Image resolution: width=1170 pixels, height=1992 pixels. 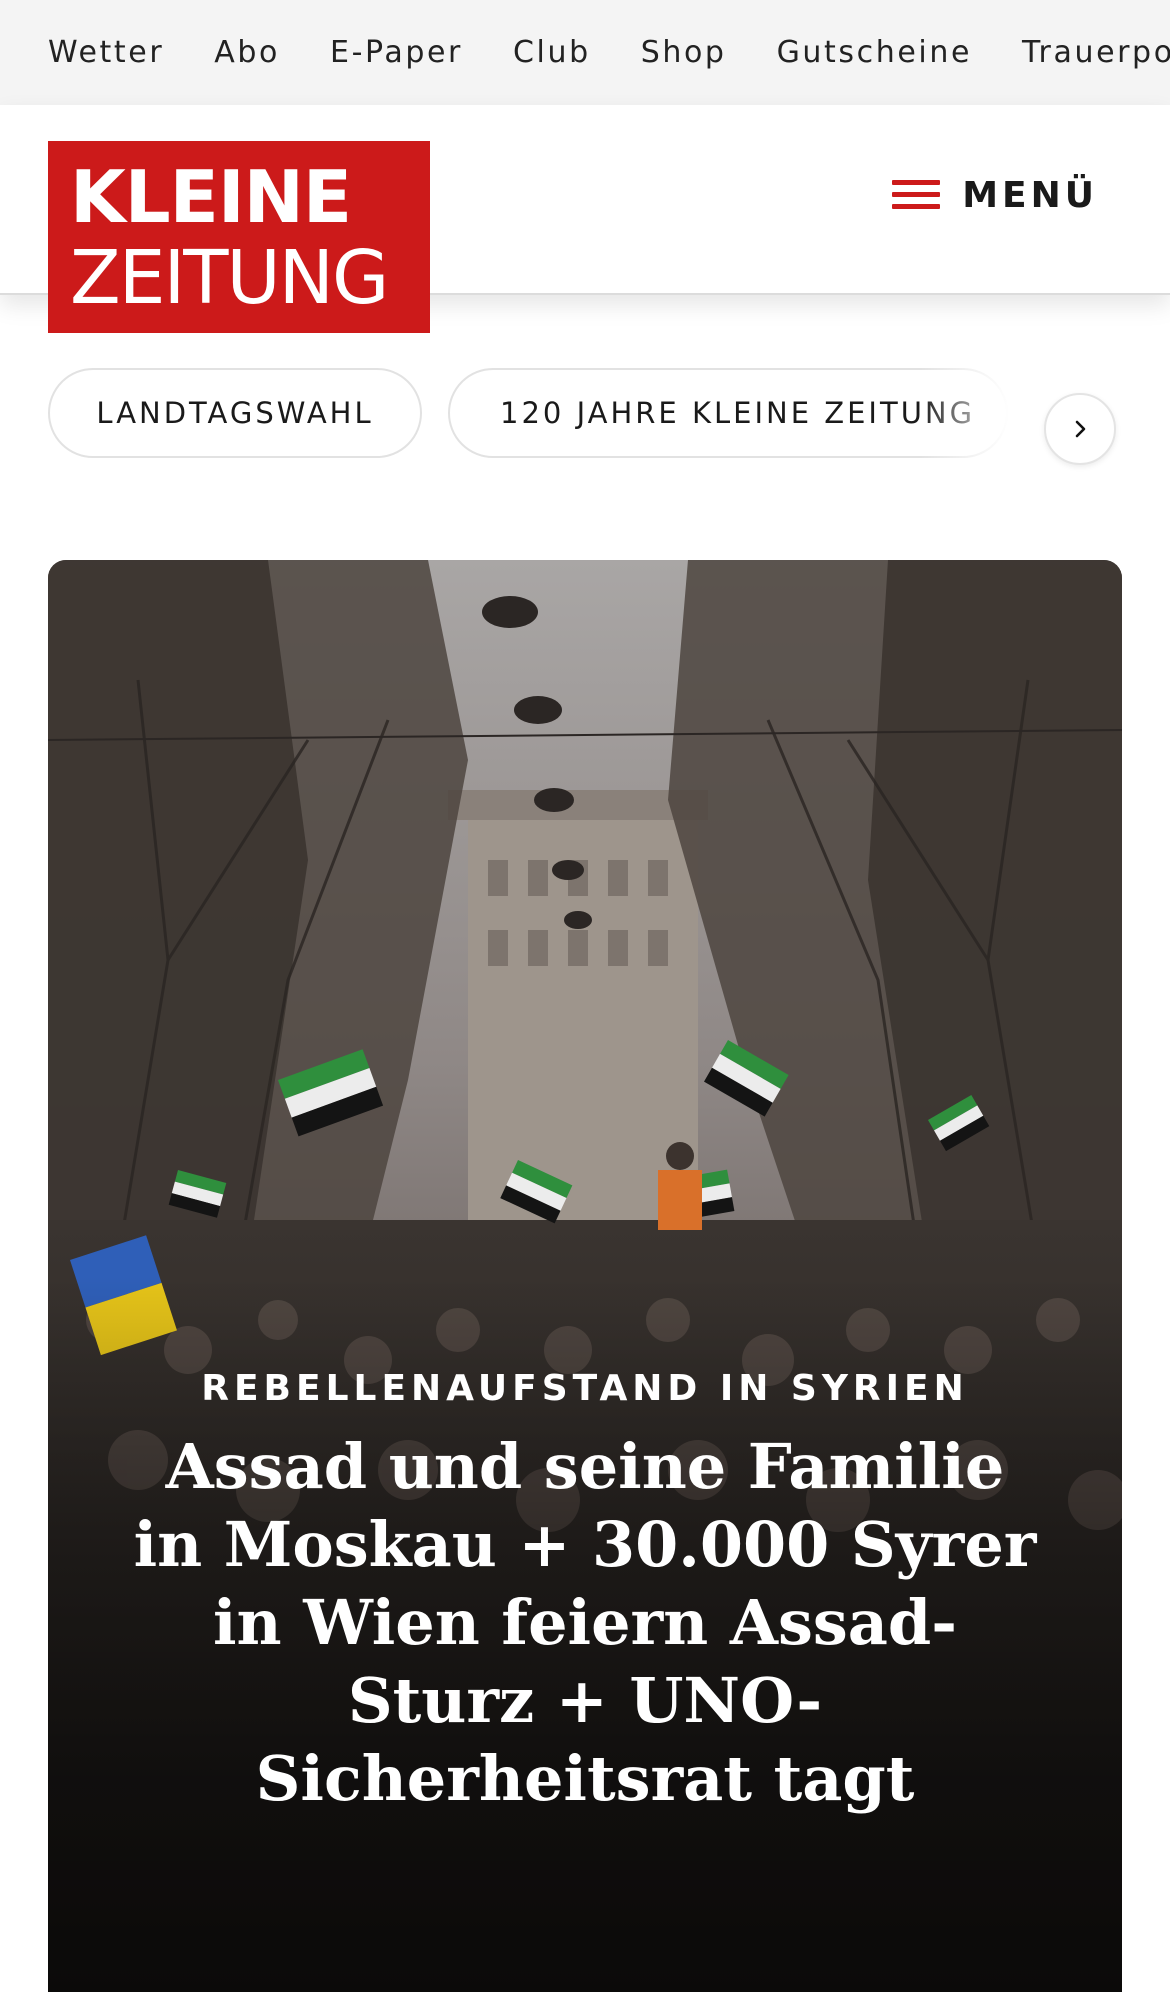 I want to click on menu-button: MENÜ, so click(x=995, y=195).